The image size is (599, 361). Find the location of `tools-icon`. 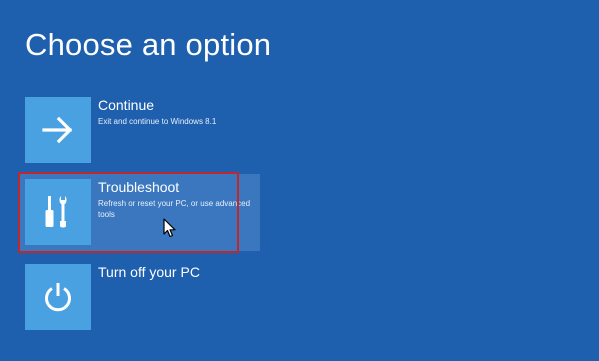

tools-icon is located at coordinates (56, 212).